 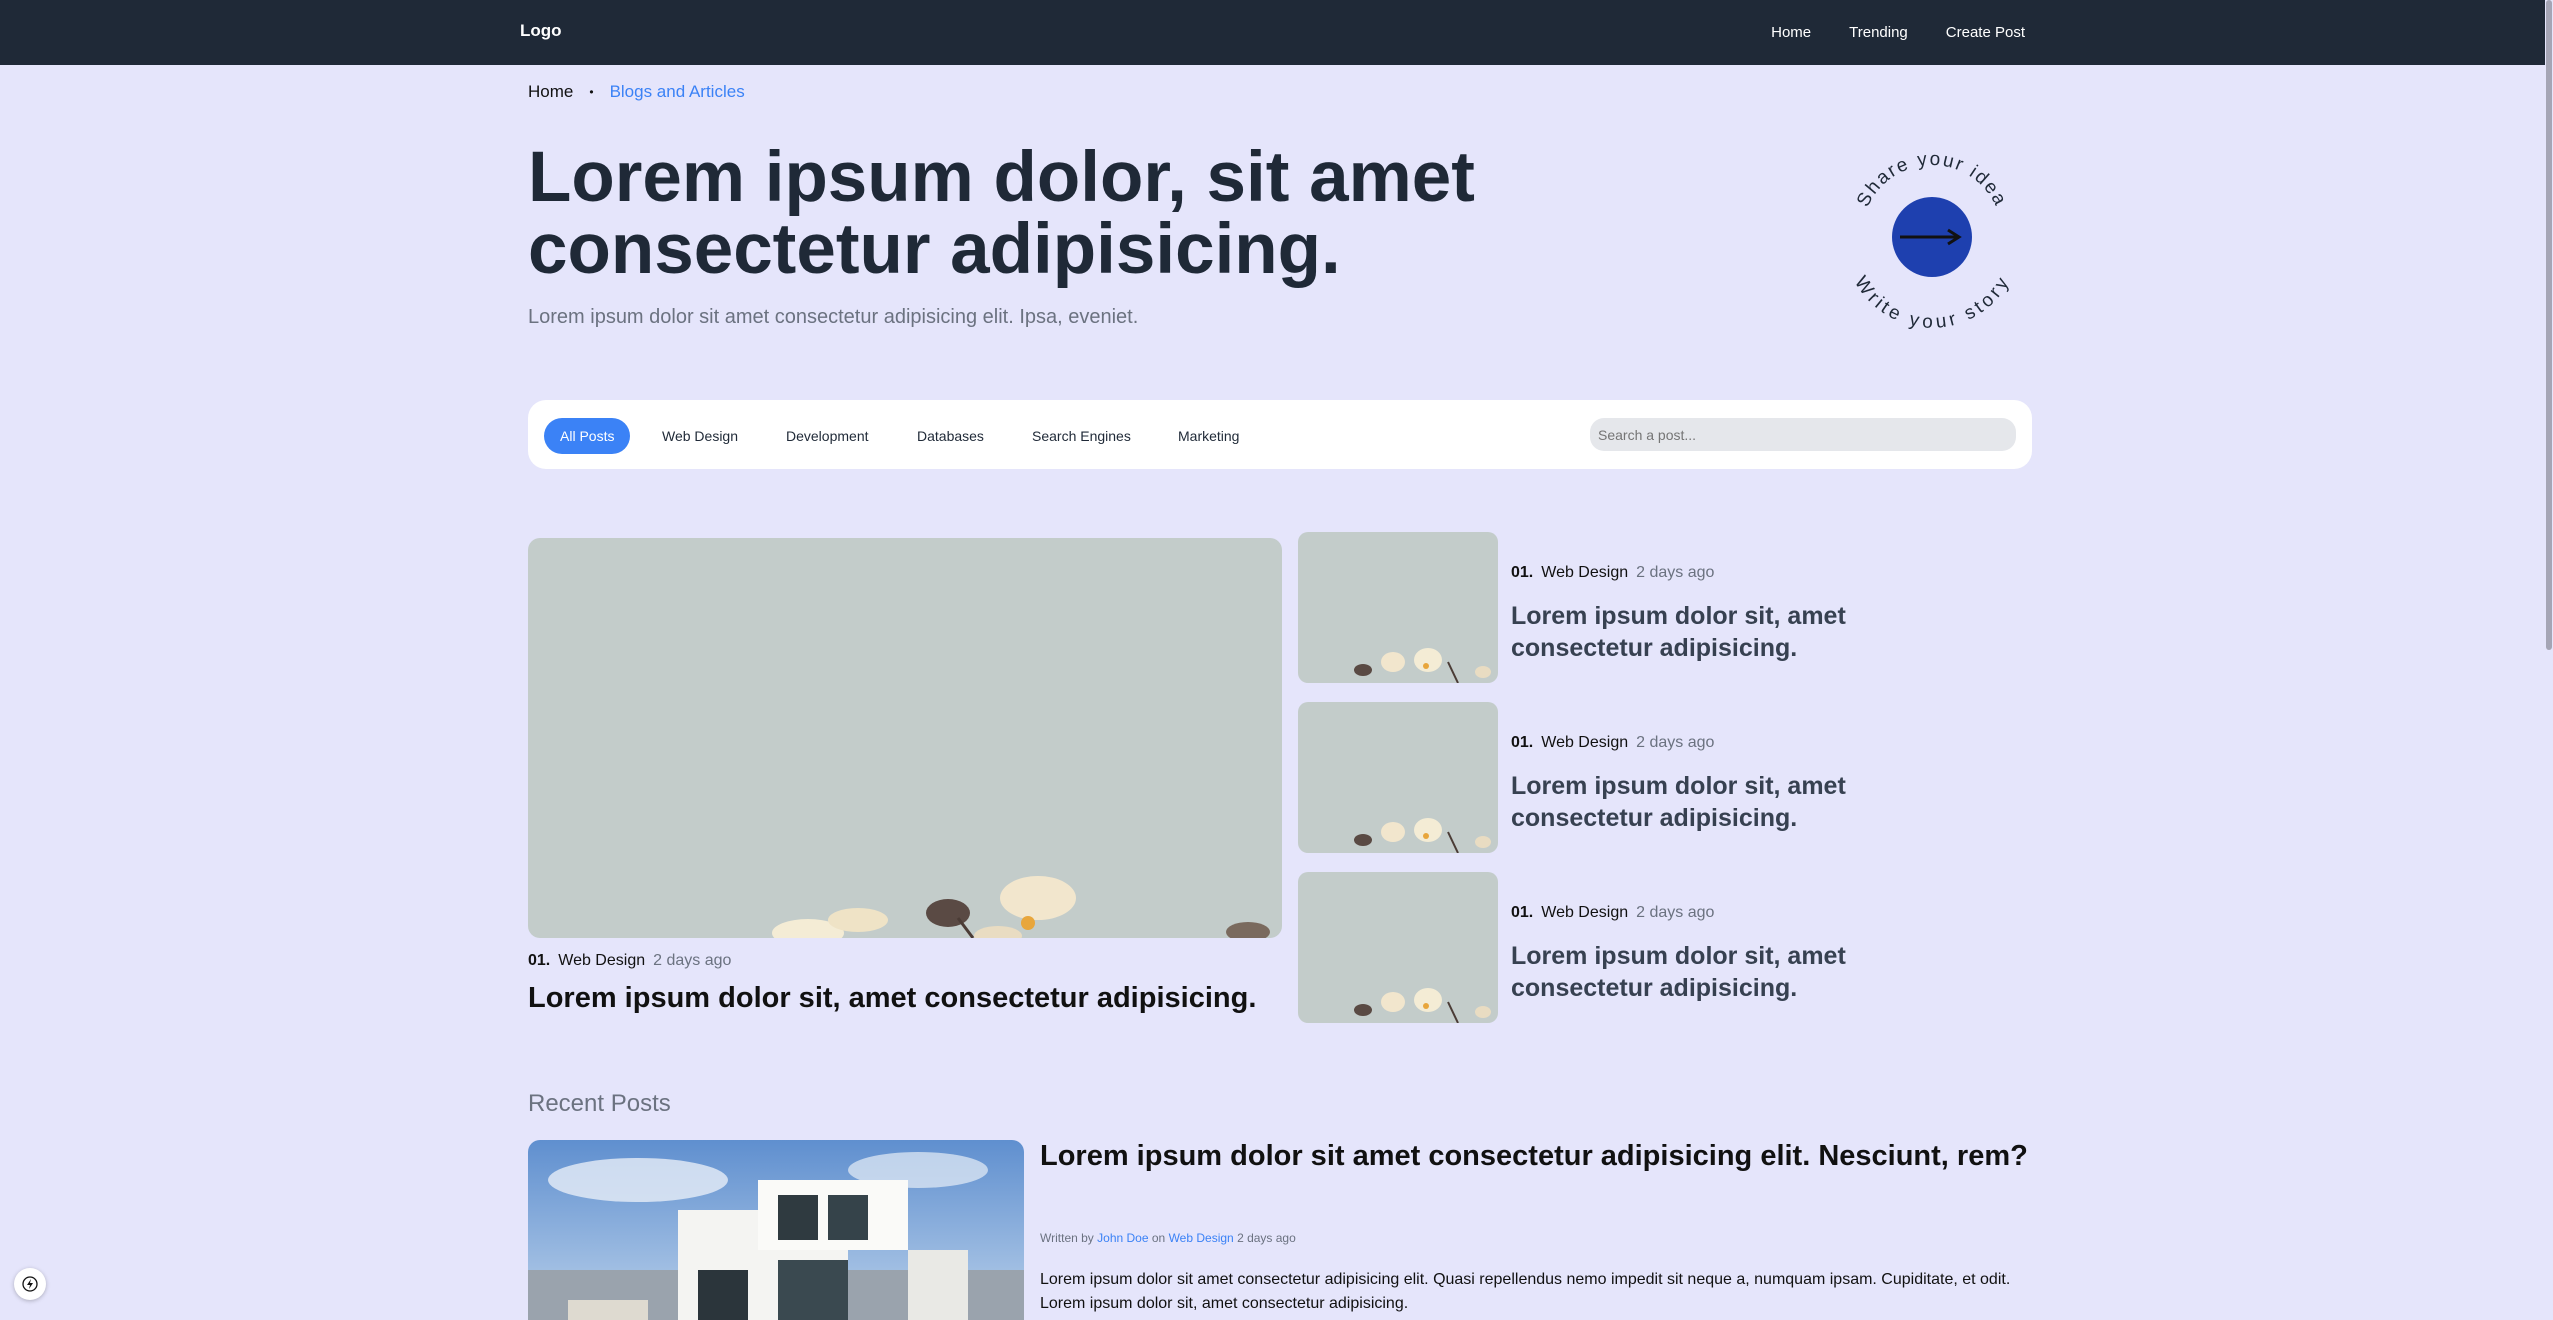 What do you see at coordinates (2549, 656) in the screenshot?
I see `page-scrollbar` at bounding box center [2549, 656].